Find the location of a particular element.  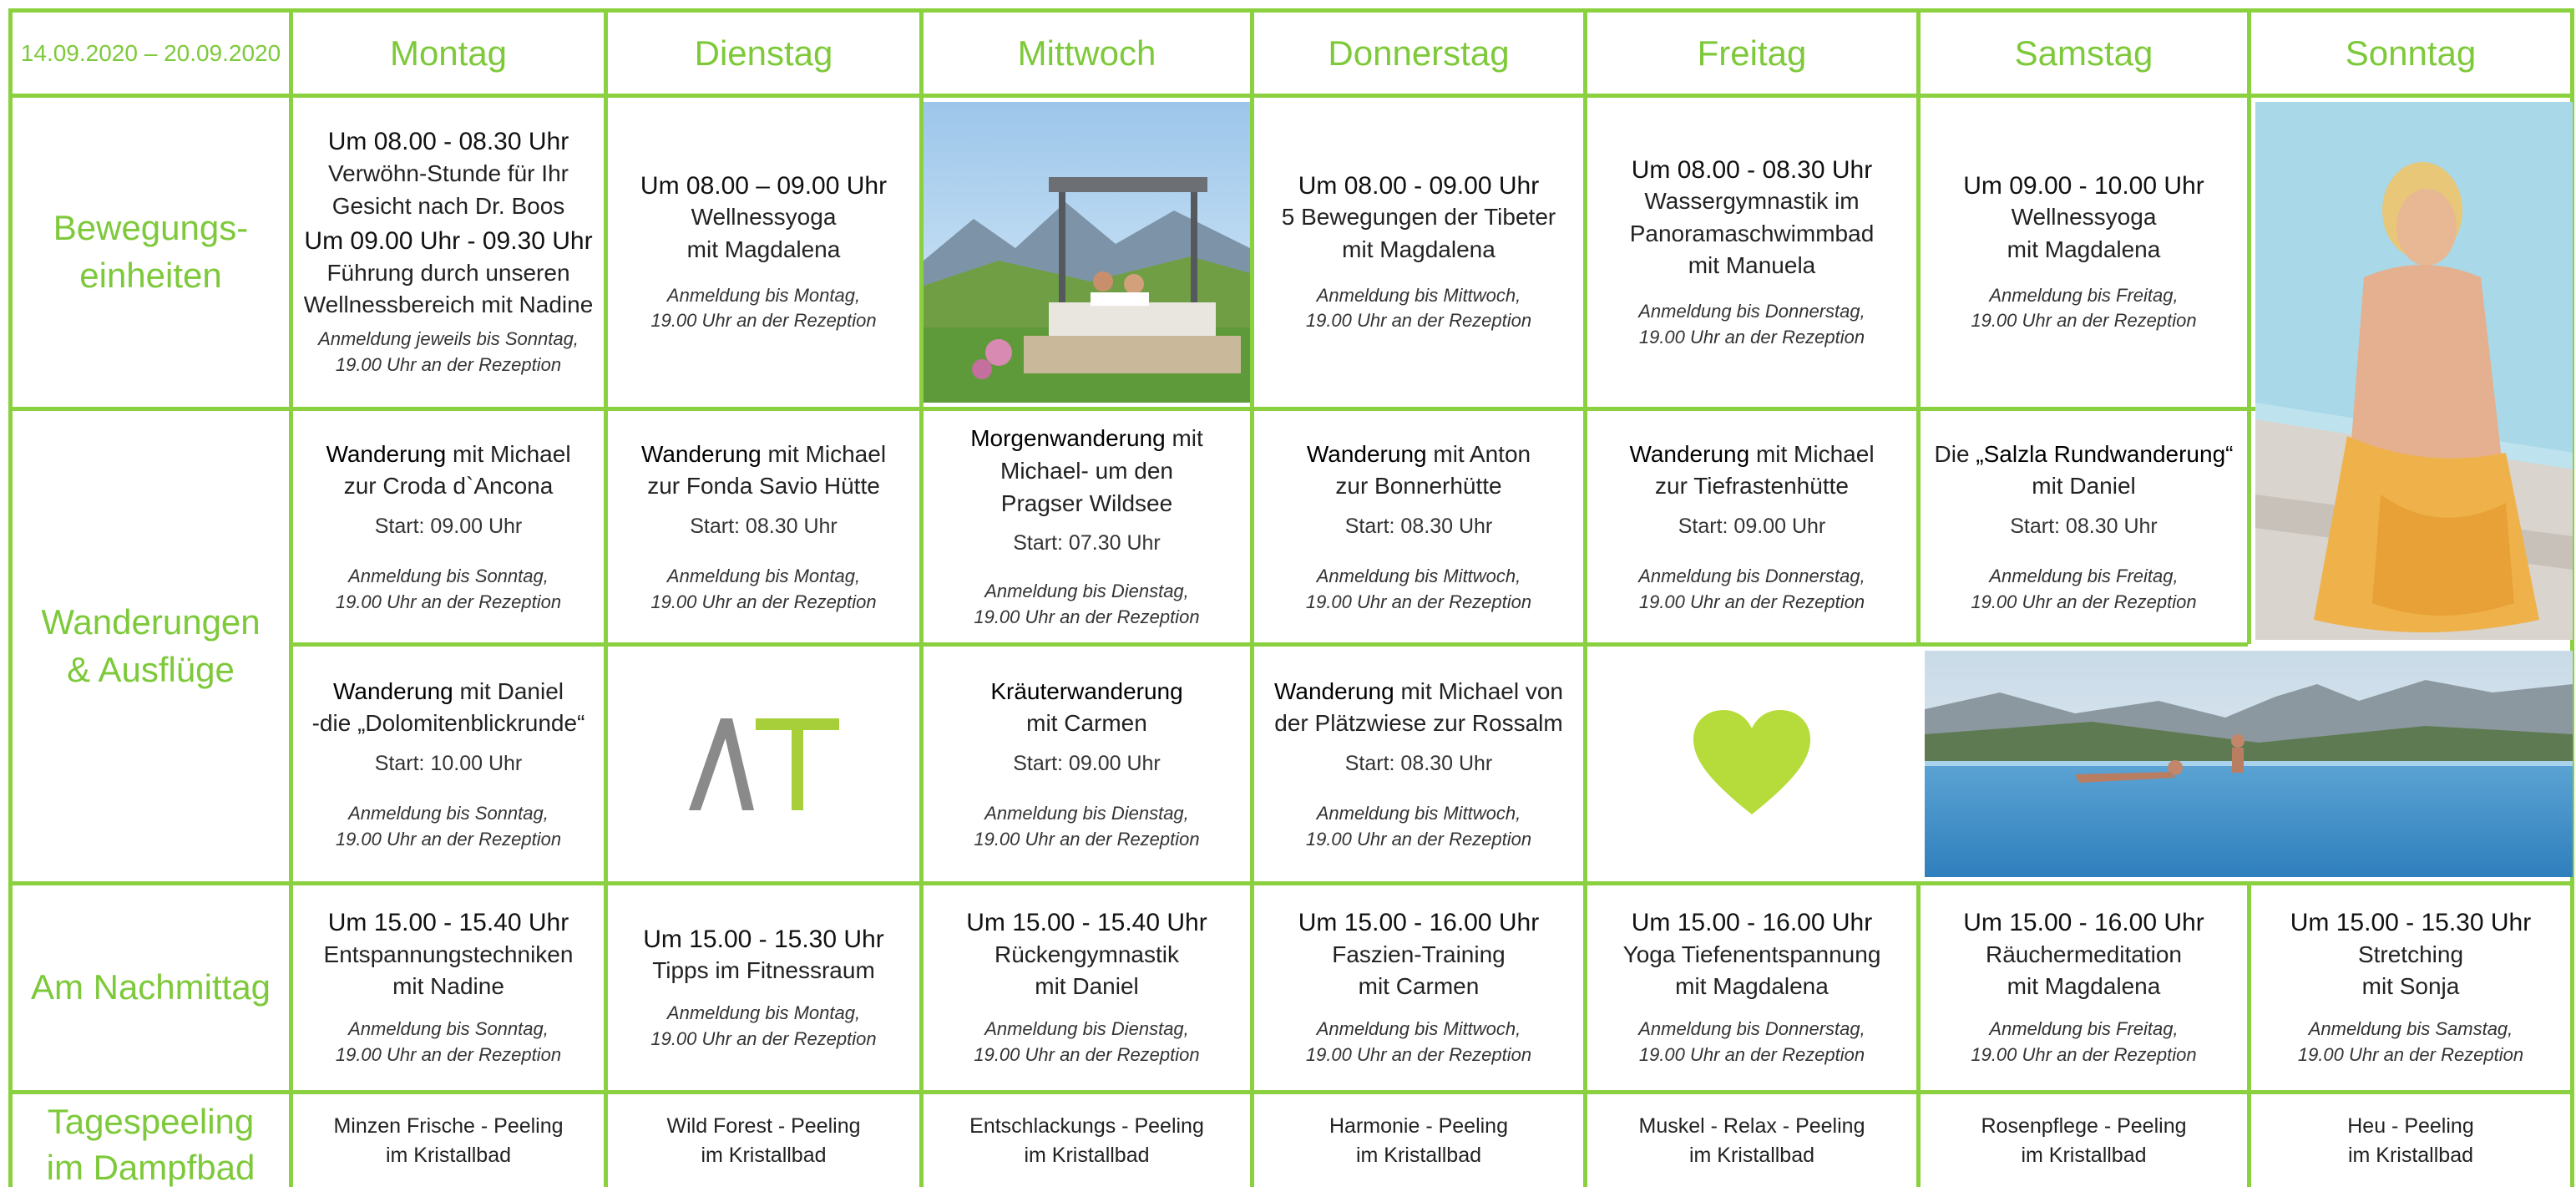

day-label: Donnerstag is located at coordinates (1419, 53).